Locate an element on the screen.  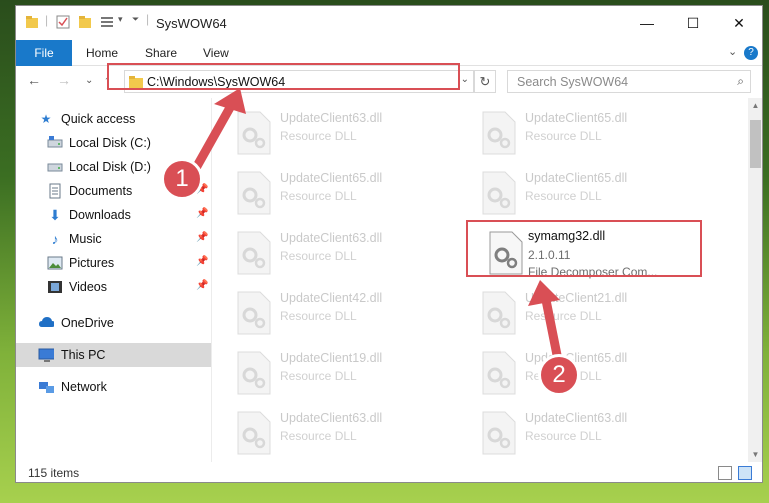
step-2-badge: 2 is located at coordinates (559, 375).